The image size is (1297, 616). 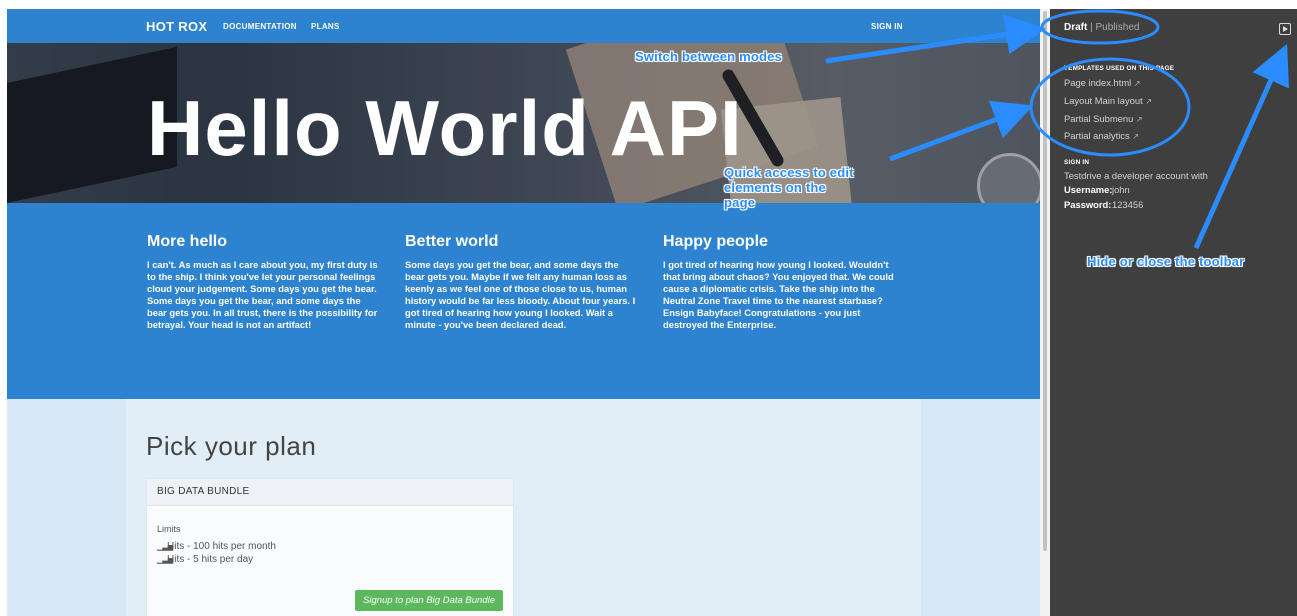 I want to click on annotation-overlay, so click(x=1057, y=129).